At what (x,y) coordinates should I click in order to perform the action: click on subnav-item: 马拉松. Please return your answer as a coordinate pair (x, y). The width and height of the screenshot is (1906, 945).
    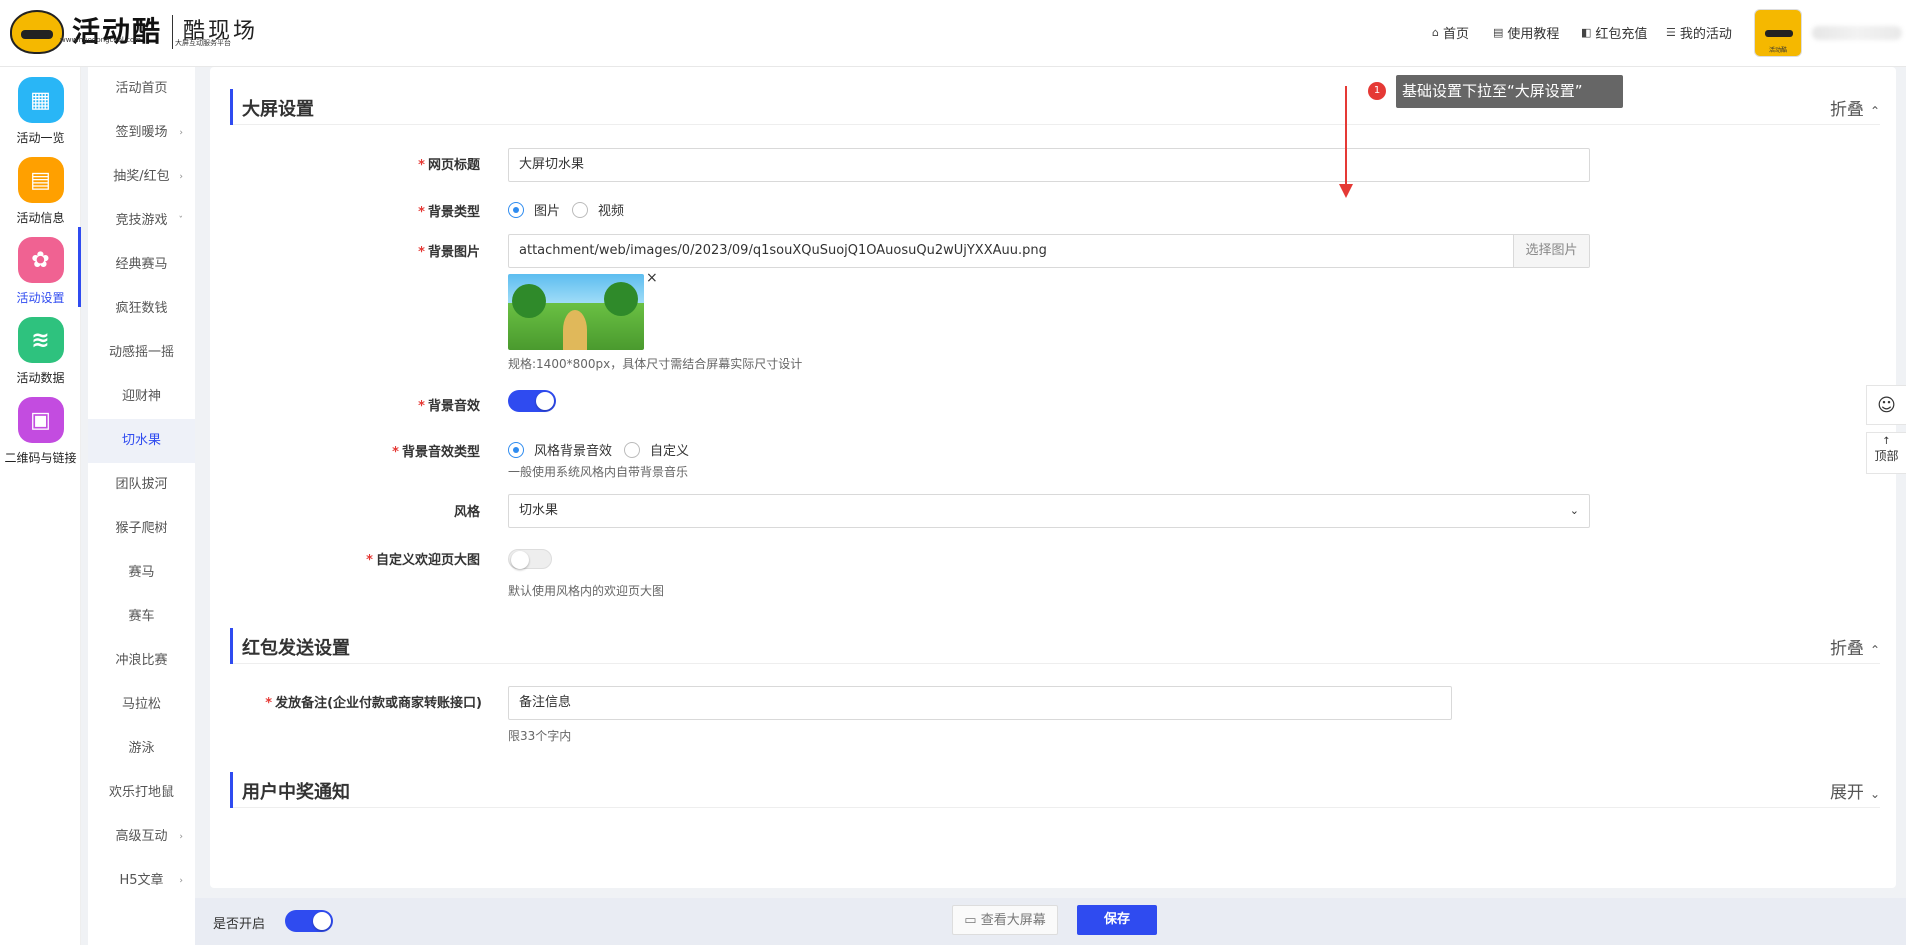
    Looking at the image, I should click on (141, 705).